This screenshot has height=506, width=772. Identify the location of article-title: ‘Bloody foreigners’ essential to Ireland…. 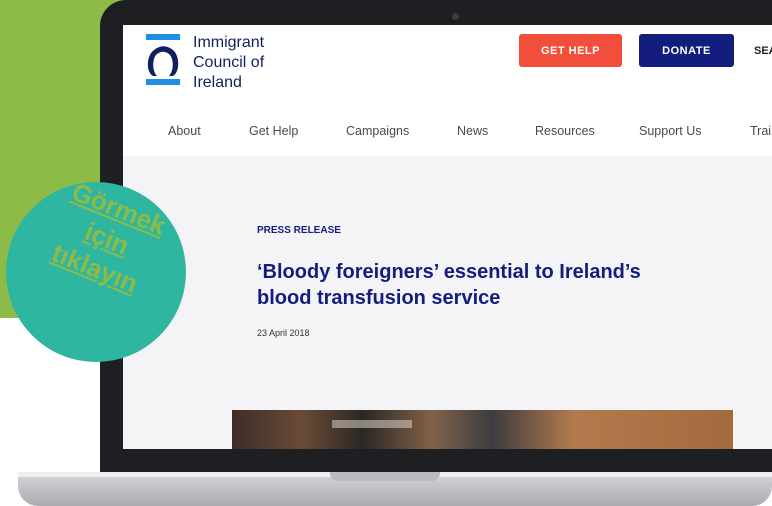
(449, 285).